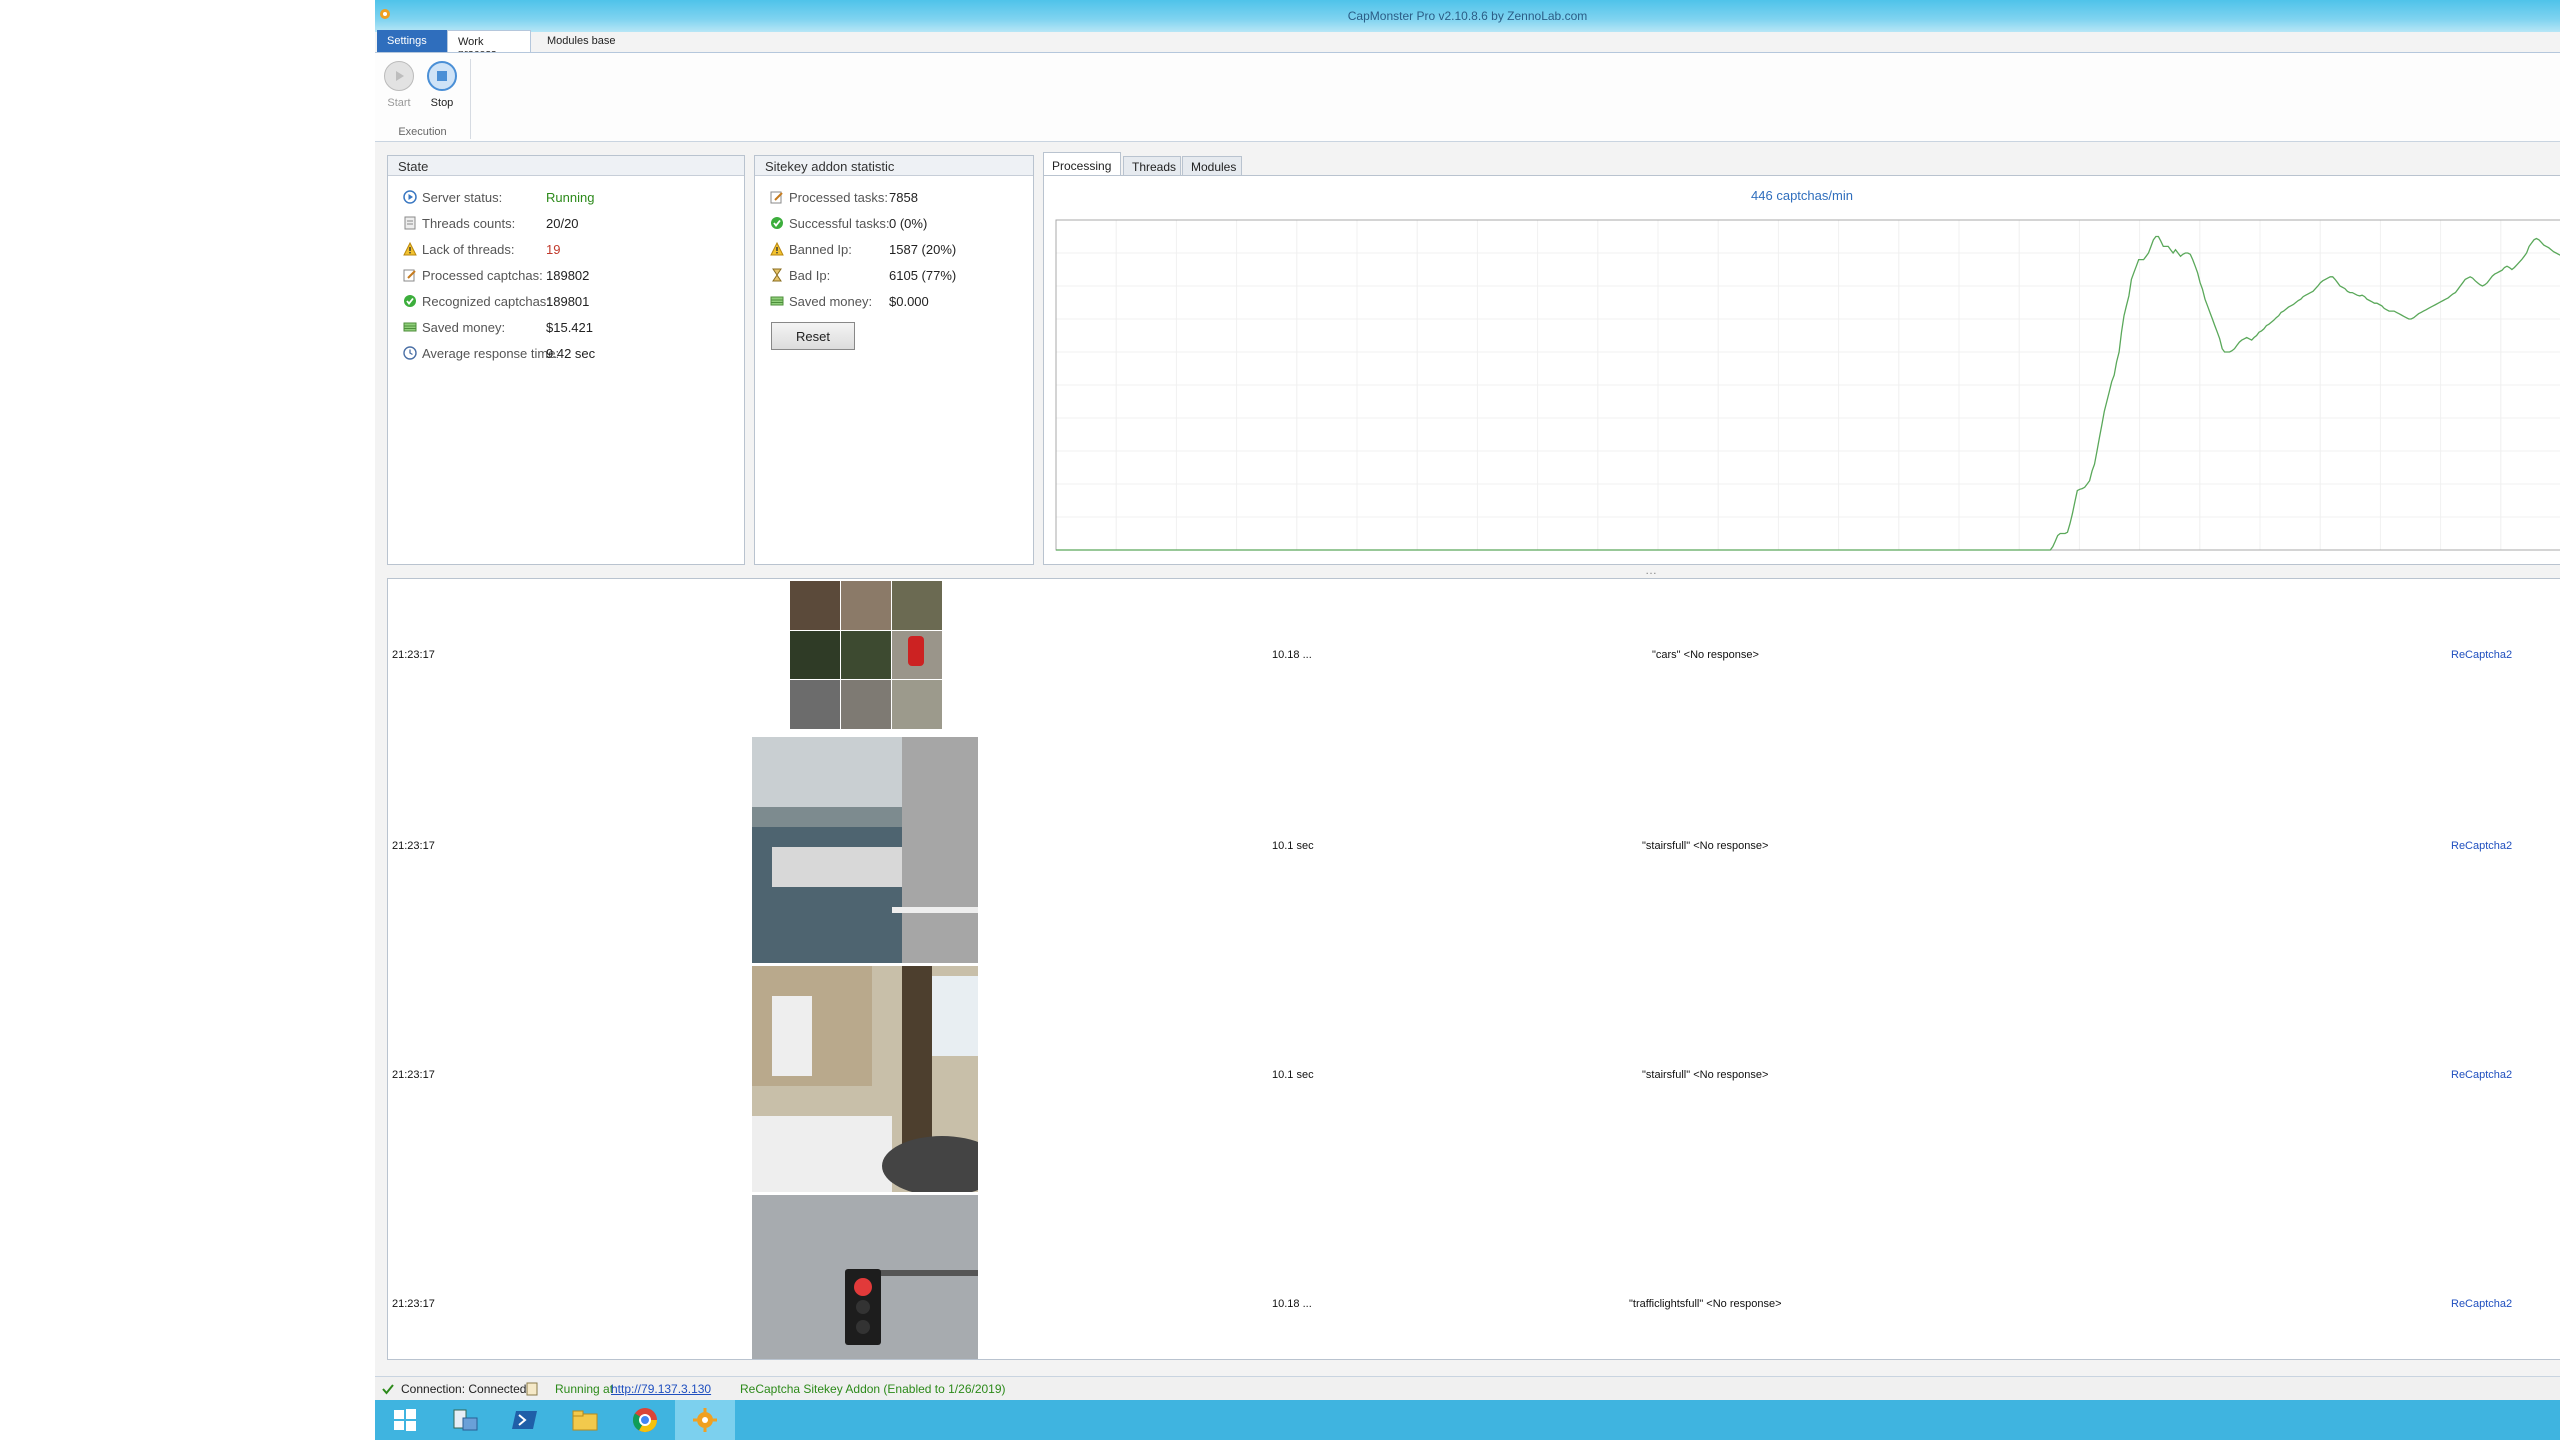 This screenshot has height=1440, width=2560. Describe the element at coordinates (409, 197) in the screenshot. I see `play-circle-icon` at that location.